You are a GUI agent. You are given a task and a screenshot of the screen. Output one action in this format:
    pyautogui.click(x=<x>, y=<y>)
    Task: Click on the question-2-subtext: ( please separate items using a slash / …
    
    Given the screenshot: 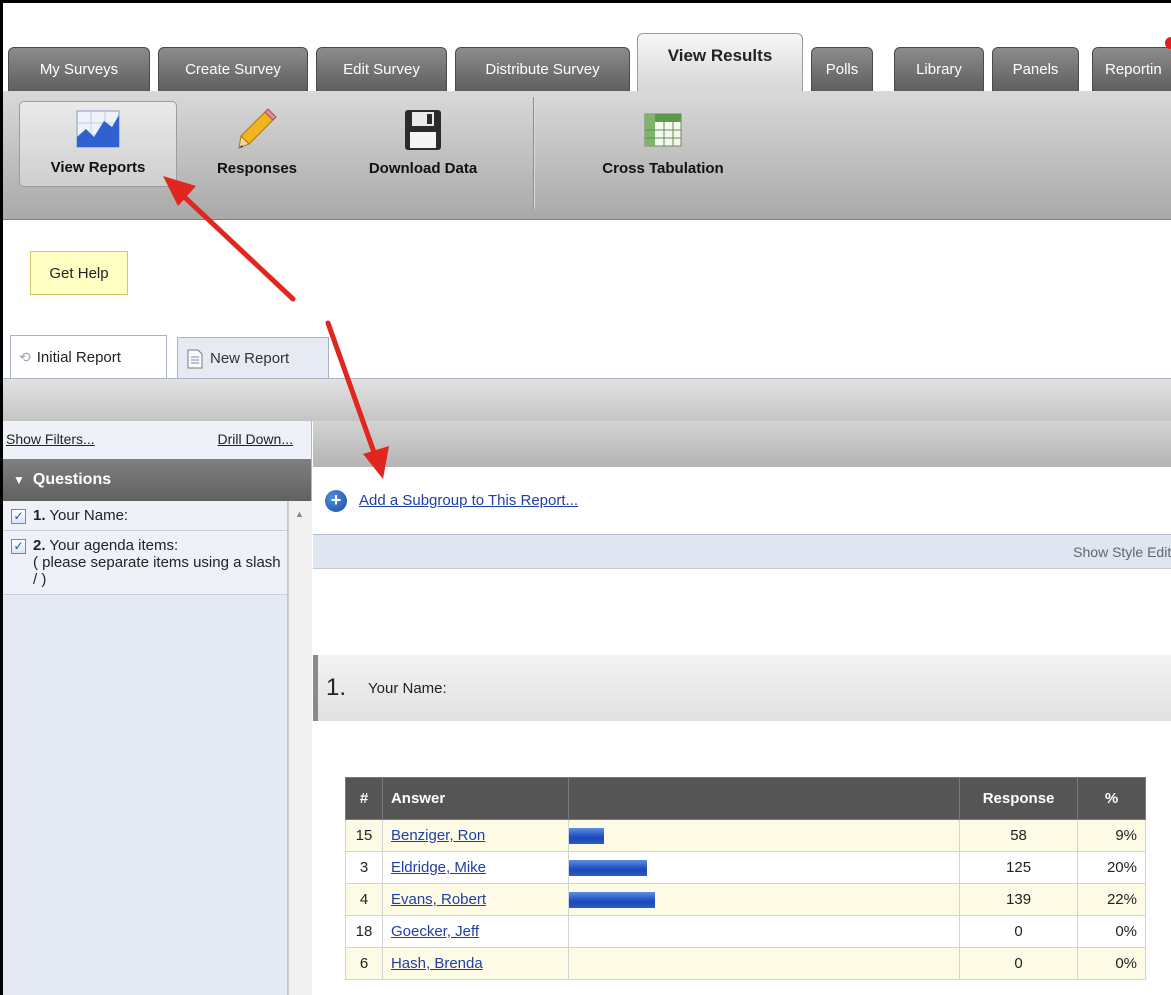 What is the action you would take?
    pyautogui.click(x=157, y=571)
    